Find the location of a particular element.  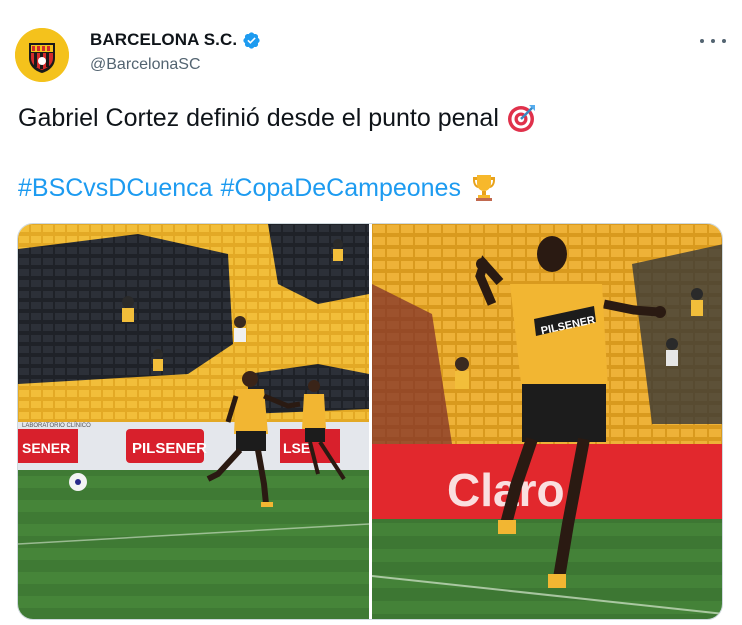

more-options-button is located at coordinates (713, 41).